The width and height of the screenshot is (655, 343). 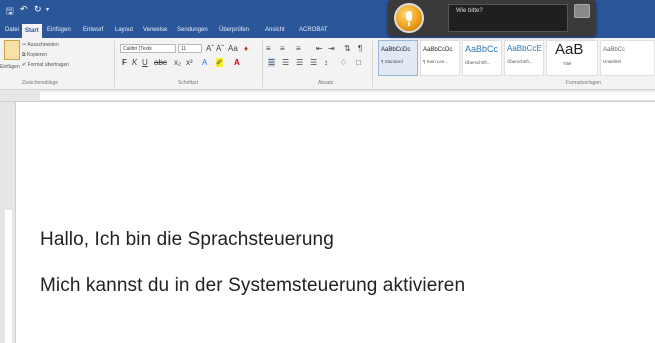 What do you see at coordinates (124, 30) in the screenshot?
I see `tab-layout: Layout` at bounding box center [124, 30].